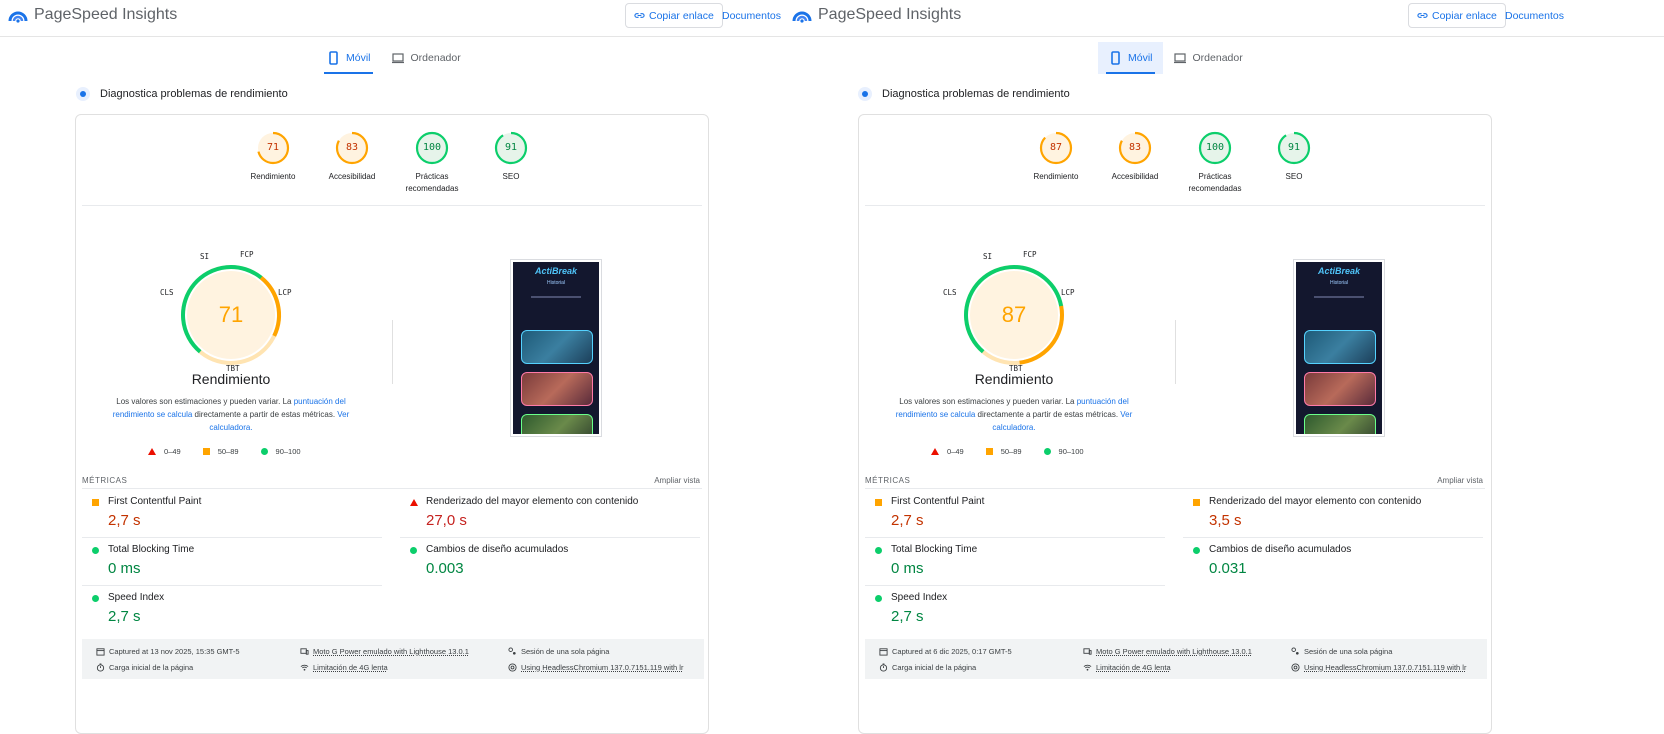  Describe the element at coordinates (446, 520) in the screenshot. I see `metric-value: 27,0 s` at that location.